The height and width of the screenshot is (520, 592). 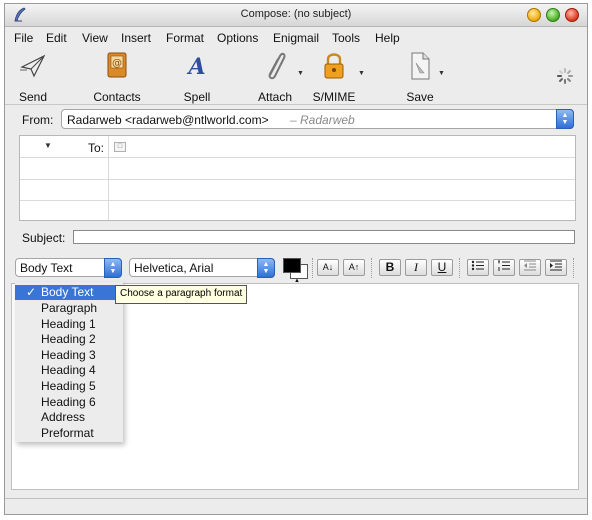 What do you see at coordinates (117, 97) in the screenshot?
I see `contacts-label: Contacts` at bounding box center [117, 97].